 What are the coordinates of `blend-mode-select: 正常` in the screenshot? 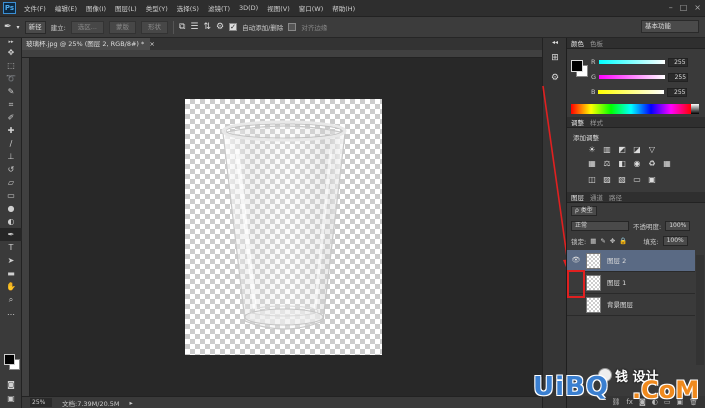 It's located at (600, 225).